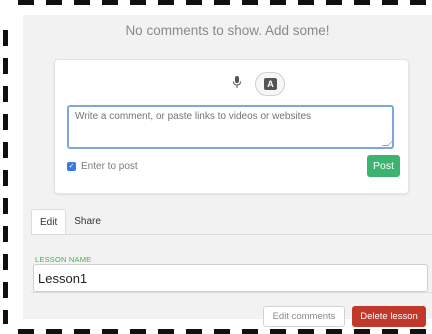 Image resolution: width=432 pixels, height=334 pixels. I want to click on microphone-icon, so click(237, 82).